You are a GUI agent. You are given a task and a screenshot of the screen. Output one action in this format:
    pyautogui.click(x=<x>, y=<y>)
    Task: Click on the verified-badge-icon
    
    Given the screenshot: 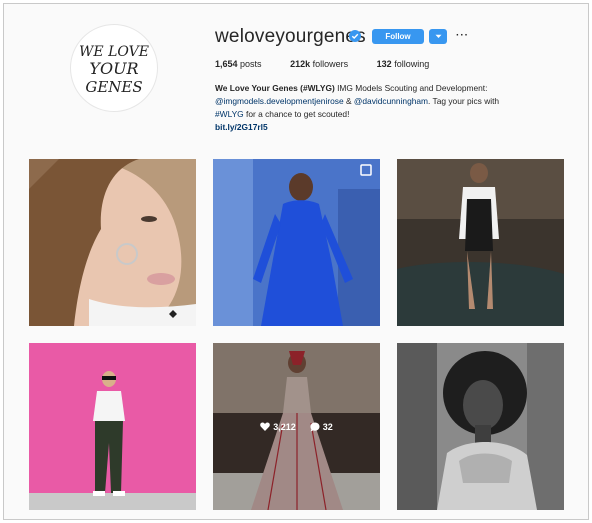 What is the action you would take?
    pyautogui.click(x=355, y=36)
    